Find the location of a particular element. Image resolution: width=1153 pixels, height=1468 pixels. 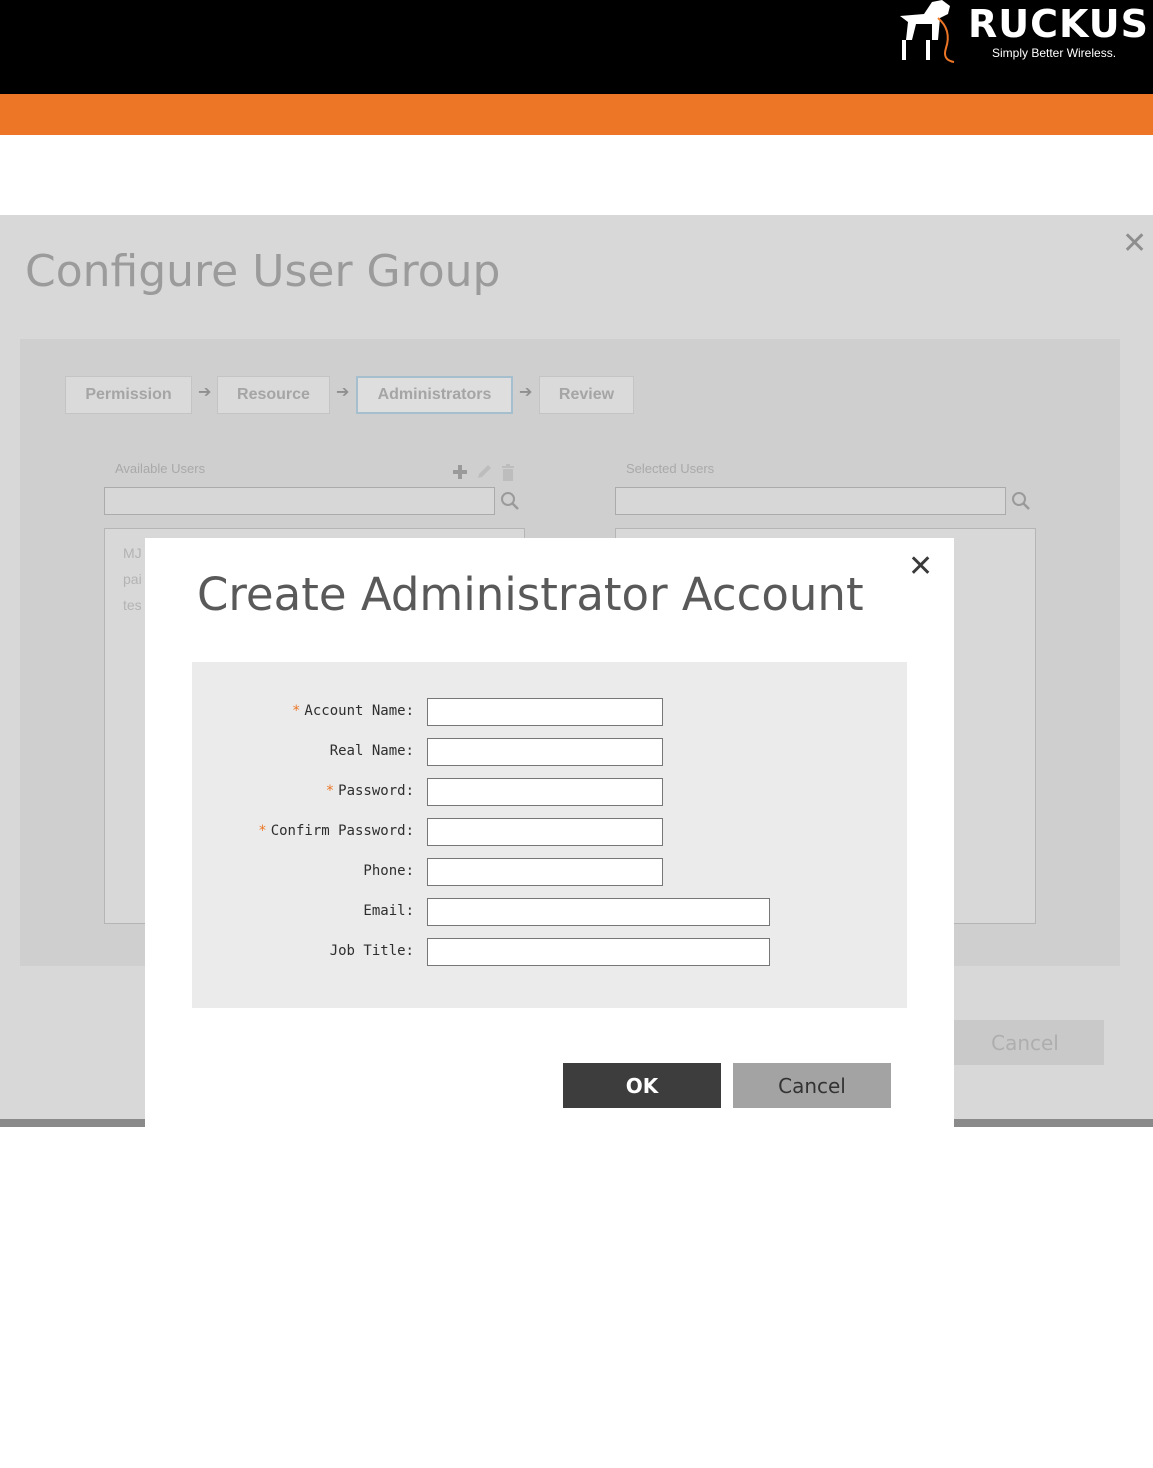

confirm-password-label: * Confirm Password: is located at coordinates (336, 831).